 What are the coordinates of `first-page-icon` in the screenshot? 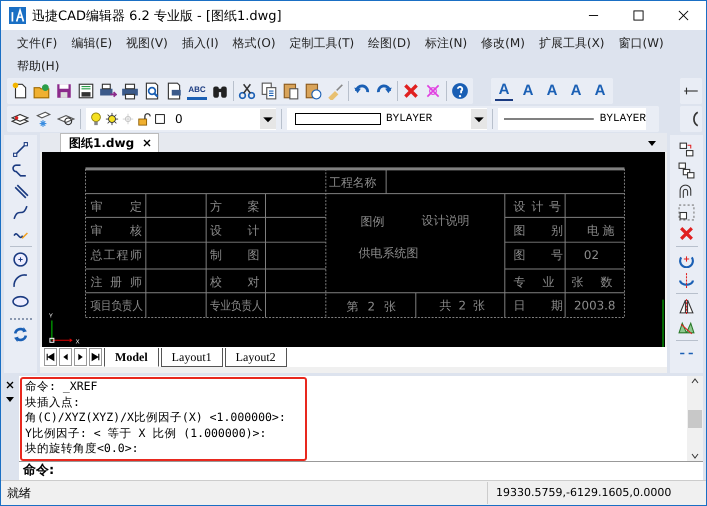 It's located at (50, 357).